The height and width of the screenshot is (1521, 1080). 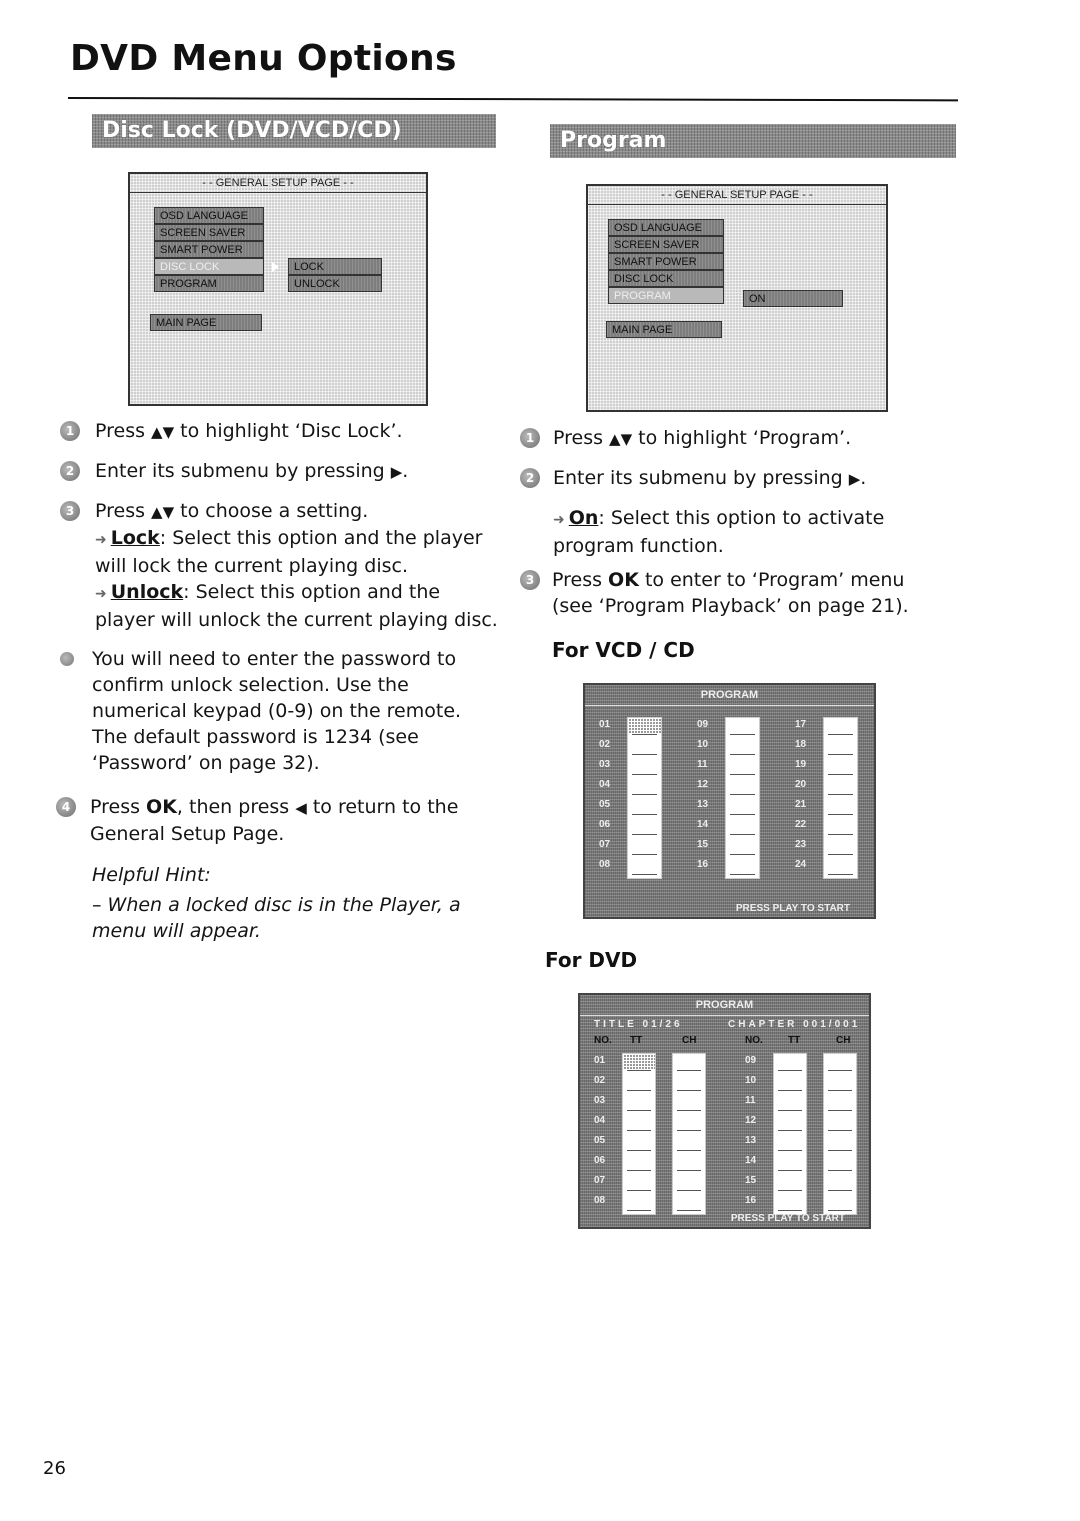 What do you see at coordinates (335, 266) in the screenshot?
I see `osd-subitem-lock: LOCK` at bounding box center [335, 266].